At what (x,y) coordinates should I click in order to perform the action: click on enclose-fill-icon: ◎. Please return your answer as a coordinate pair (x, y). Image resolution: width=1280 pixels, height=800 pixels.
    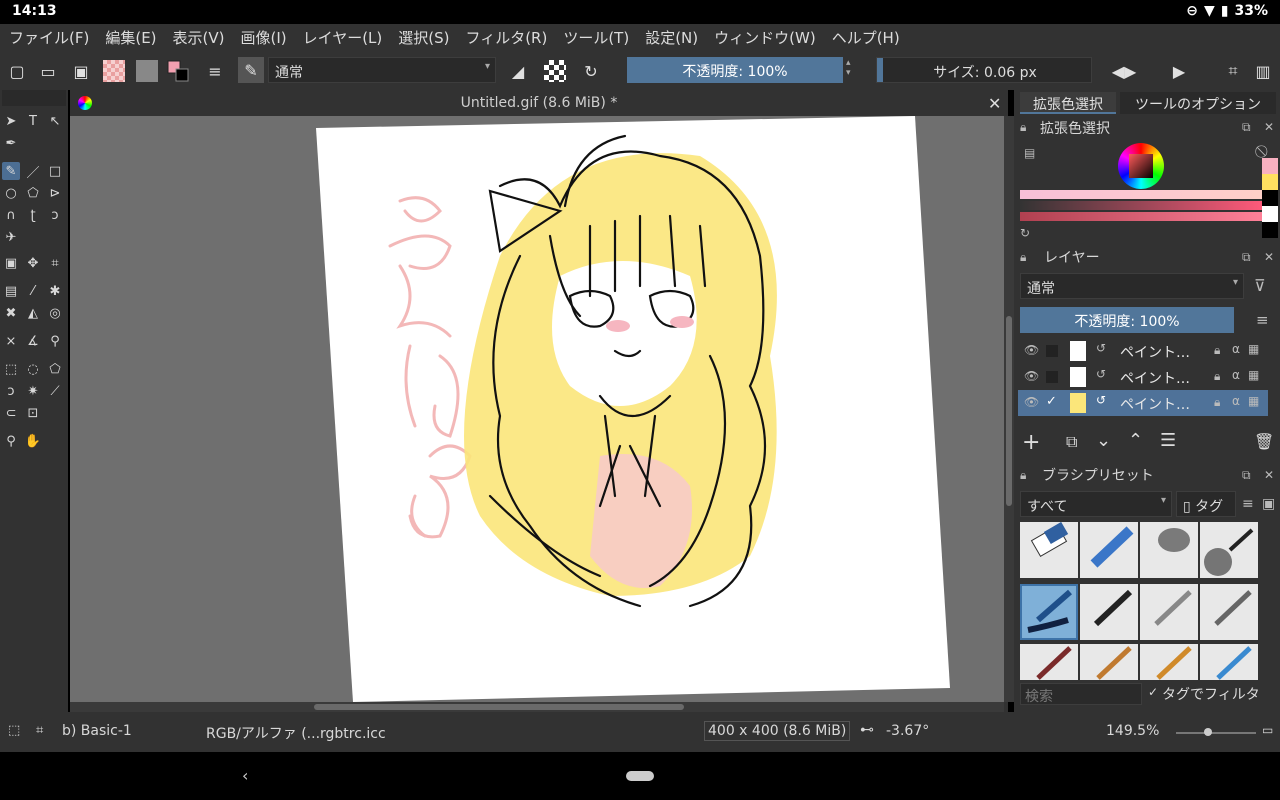
    Looking at the image, I should click on (55, 313).